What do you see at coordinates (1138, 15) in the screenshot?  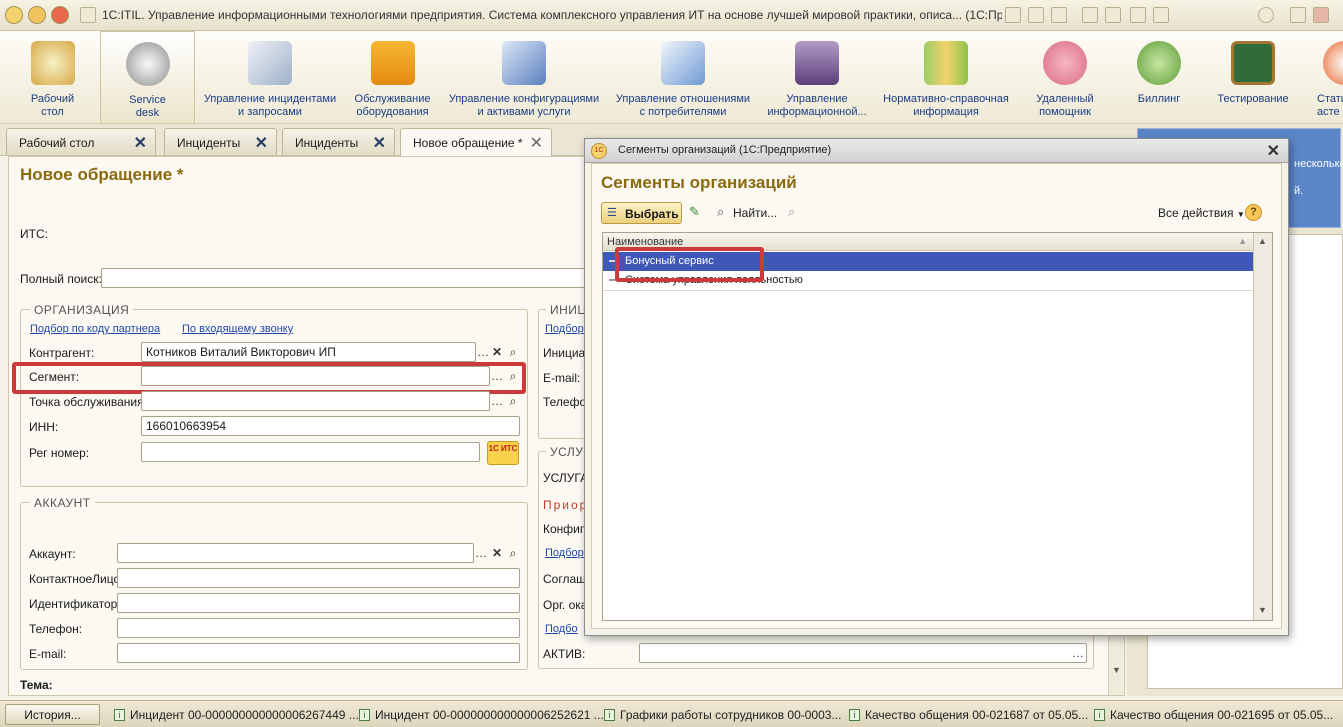 I see `calculator-icon` at bounding box center [1138, 15].